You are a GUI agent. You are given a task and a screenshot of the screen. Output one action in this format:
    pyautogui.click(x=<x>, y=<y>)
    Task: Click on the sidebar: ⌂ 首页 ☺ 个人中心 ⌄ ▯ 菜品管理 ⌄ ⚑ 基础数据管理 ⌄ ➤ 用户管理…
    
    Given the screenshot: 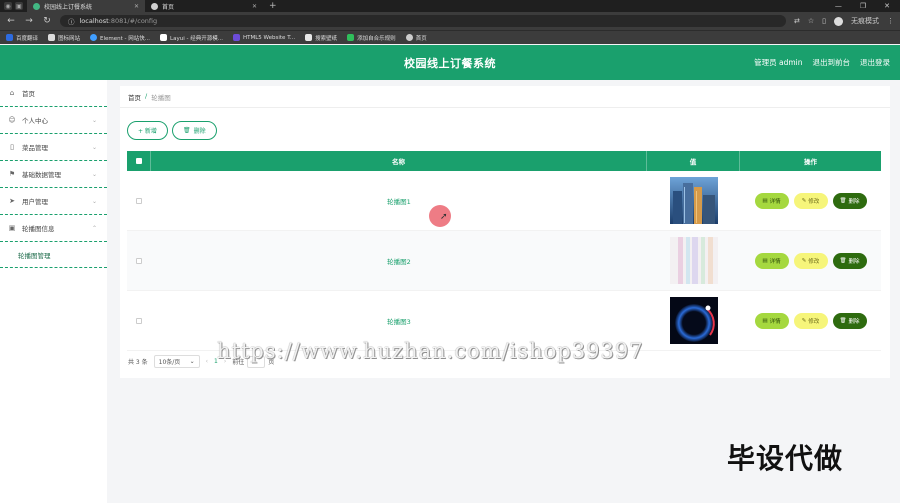 What is the action you would take?
    pyautogui.click(x=53, y=291)
    